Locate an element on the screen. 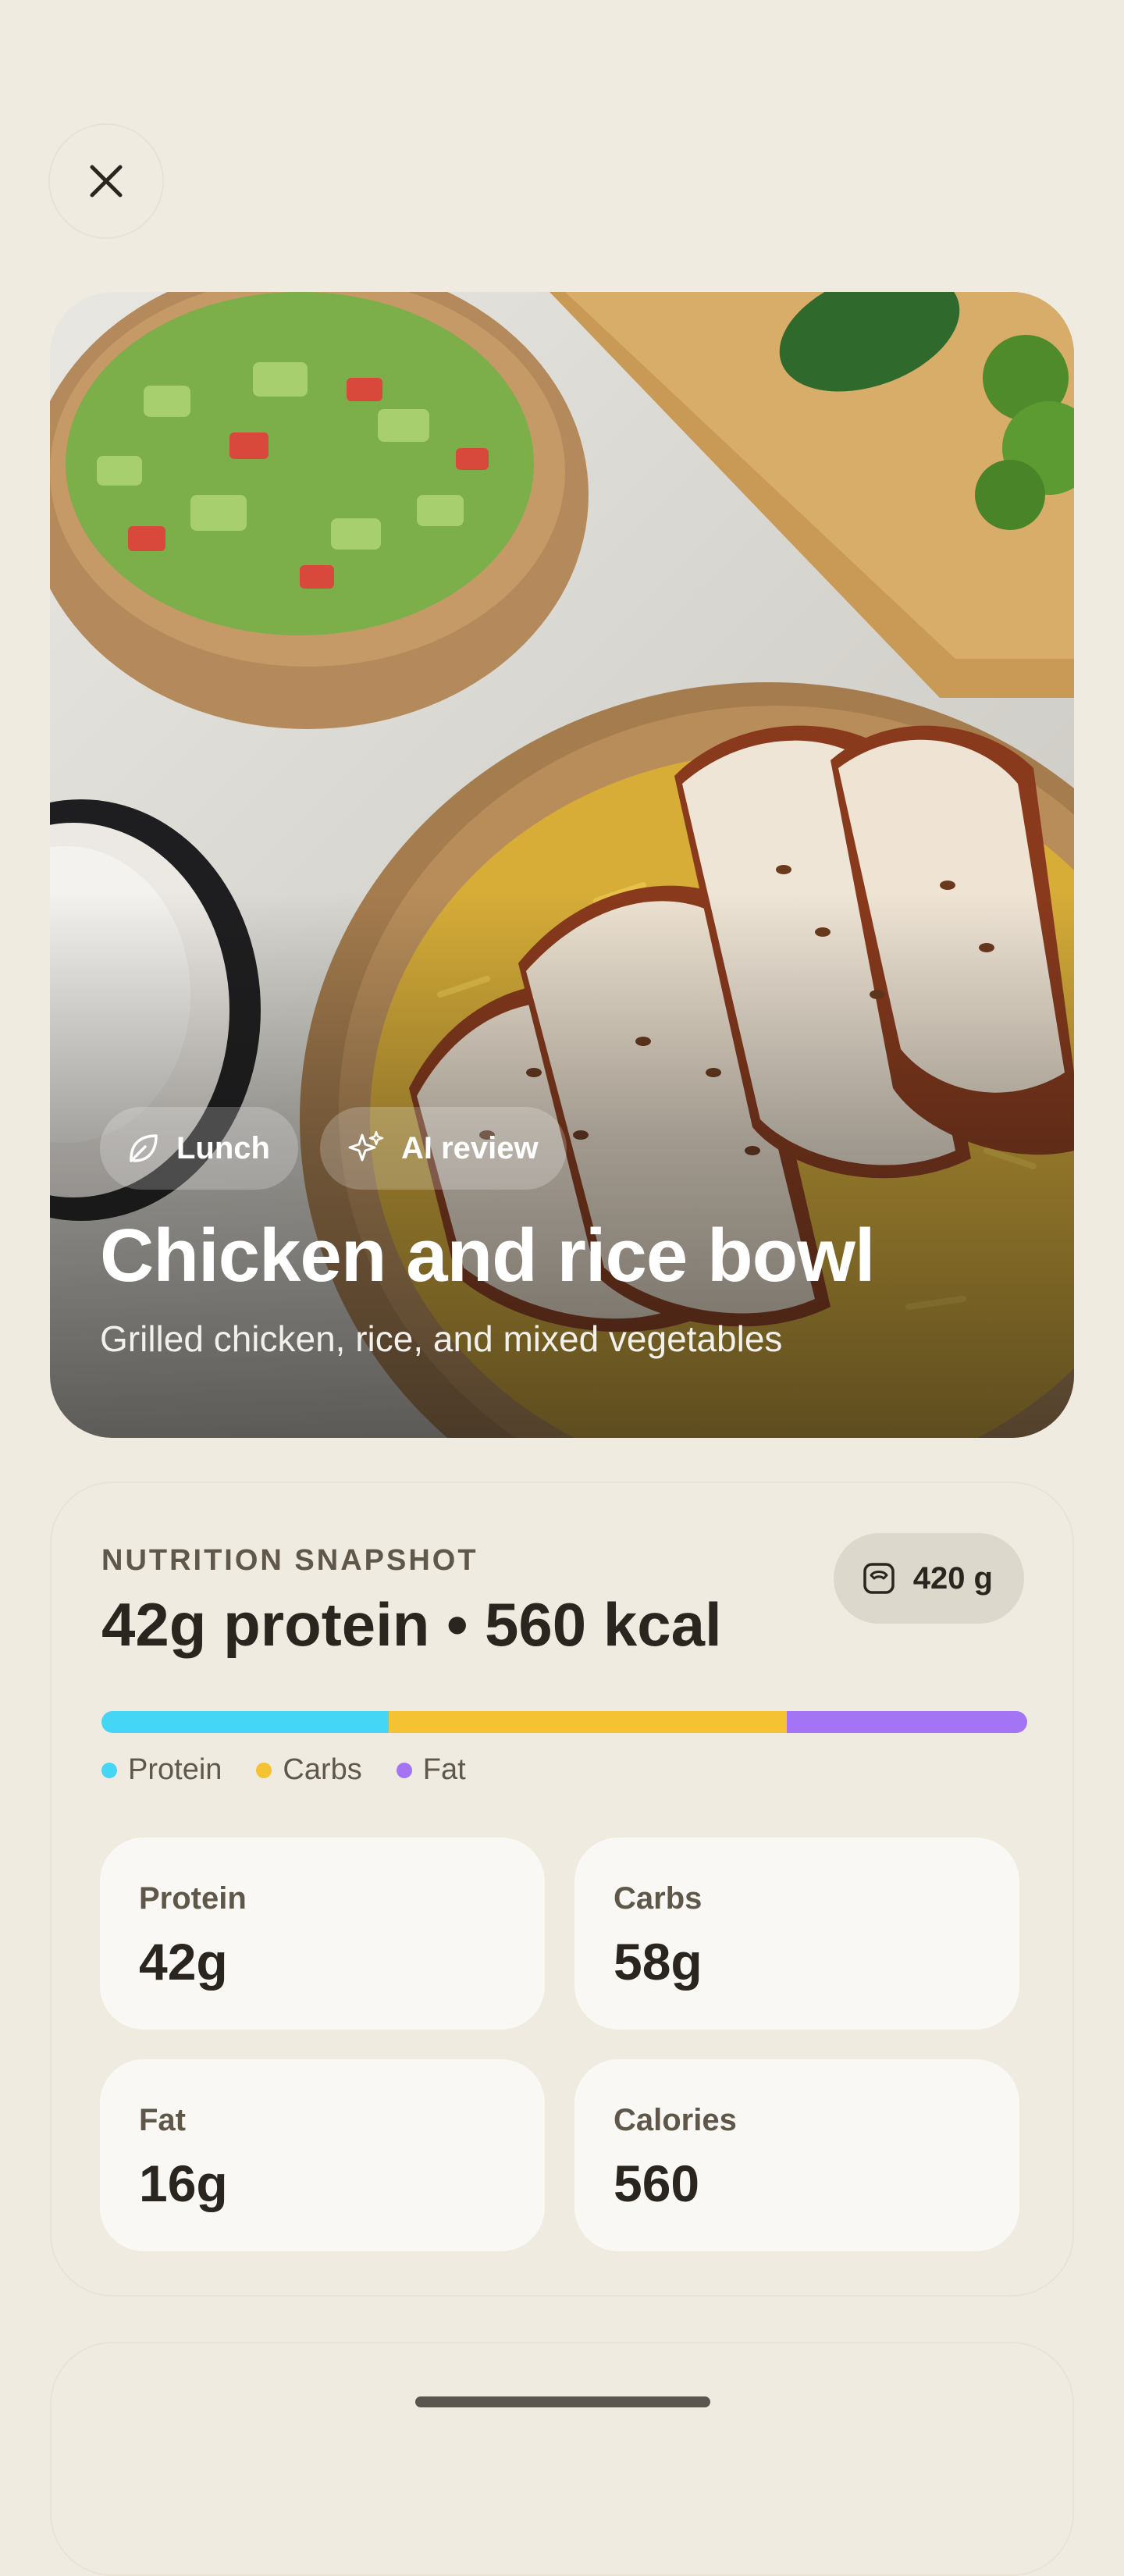  tile-fat: Fat 16g is located at coordinates (323, 2155).